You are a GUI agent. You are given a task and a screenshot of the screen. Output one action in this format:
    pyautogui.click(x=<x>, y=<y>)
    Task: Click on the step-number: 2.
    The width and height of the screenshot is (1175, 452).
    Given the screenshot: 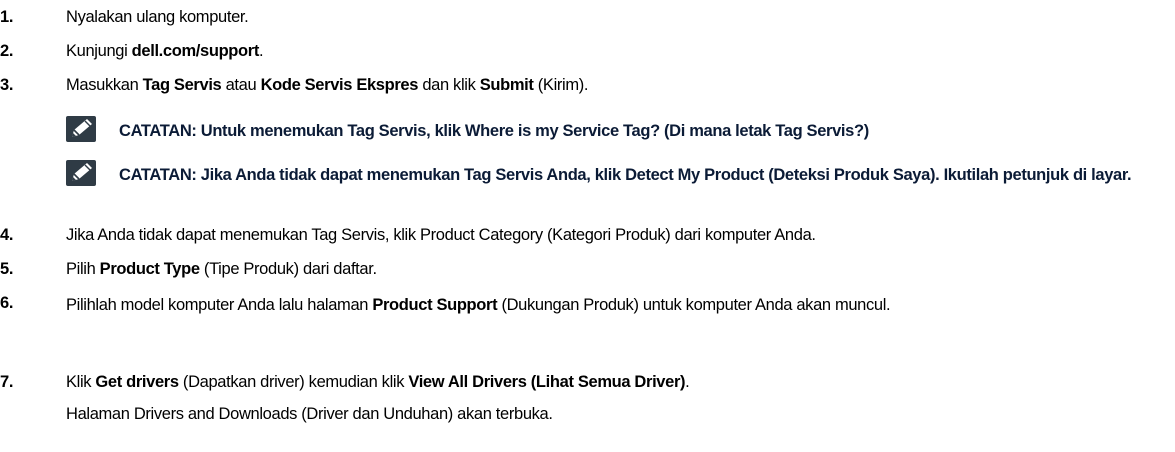 What is the action you would take?
    pyautogui.click(x=7, y=51)
    